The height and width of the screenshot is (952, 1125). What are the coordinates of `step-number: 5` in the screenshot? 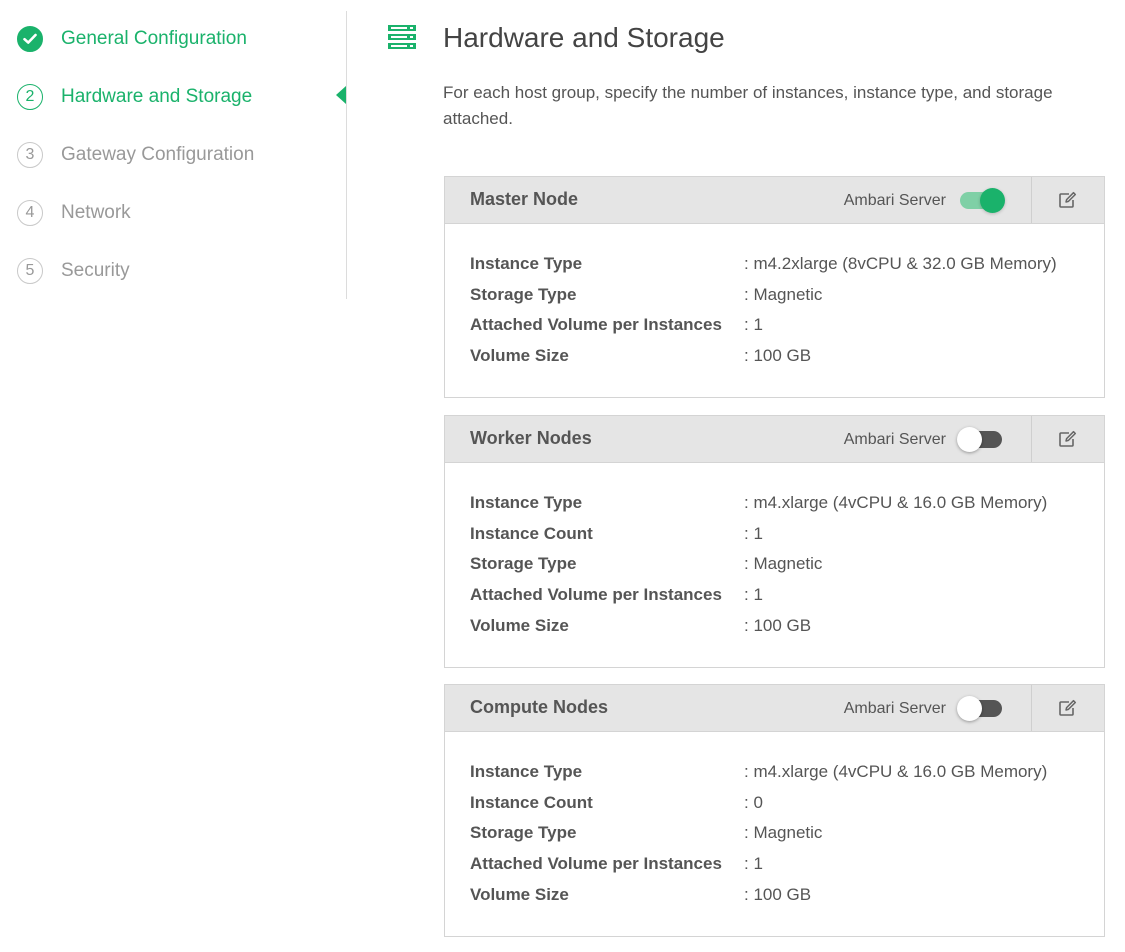 It's located at (30, 271).